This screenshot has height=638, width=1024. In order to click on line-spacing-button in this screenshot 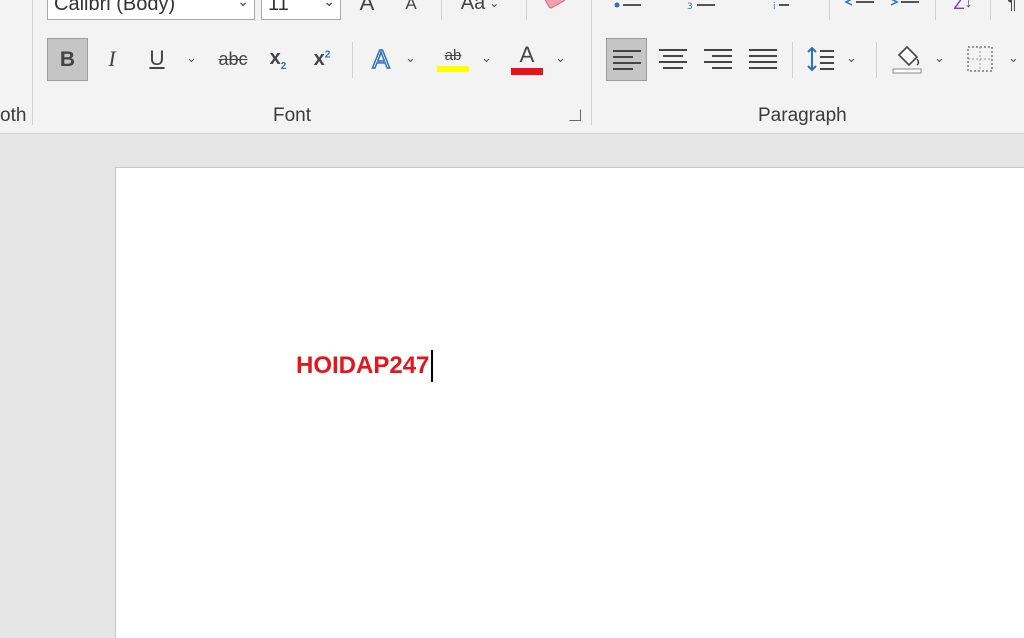, I will do `click(821, 59)`.